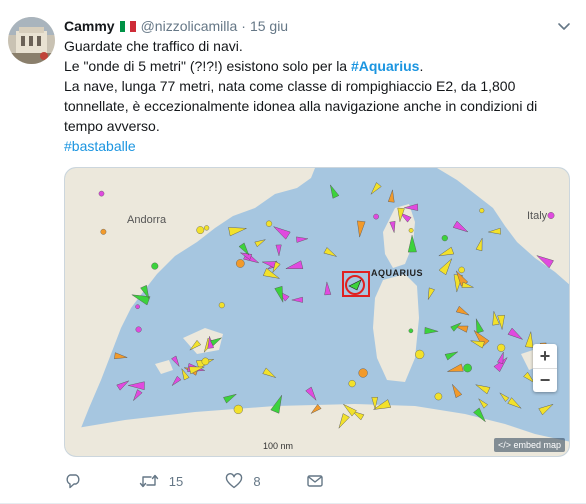 The image size is (586, 504). Describe the element at coordinates (564, 26) in the screenshot. I see `chevron-down-icon` at that location.